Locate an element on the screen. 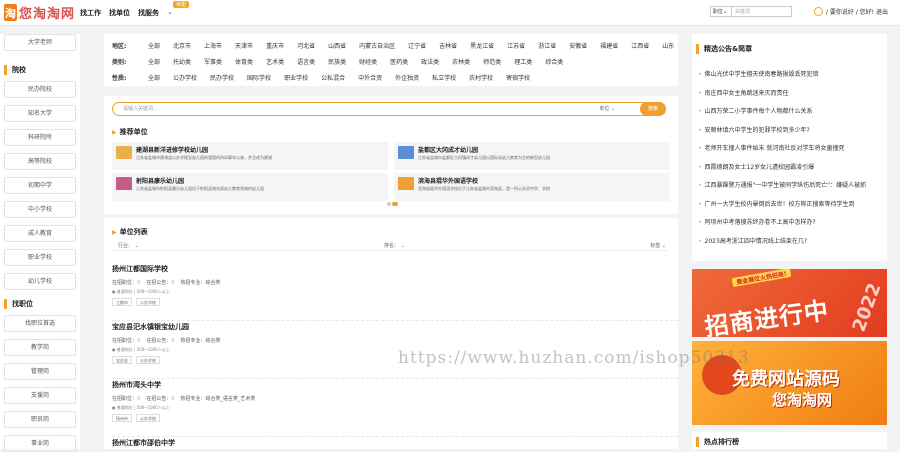 The width and height of the screenshot is (900, 452). filter-option-type: 农村学校 is located at coordinates (481, 77).